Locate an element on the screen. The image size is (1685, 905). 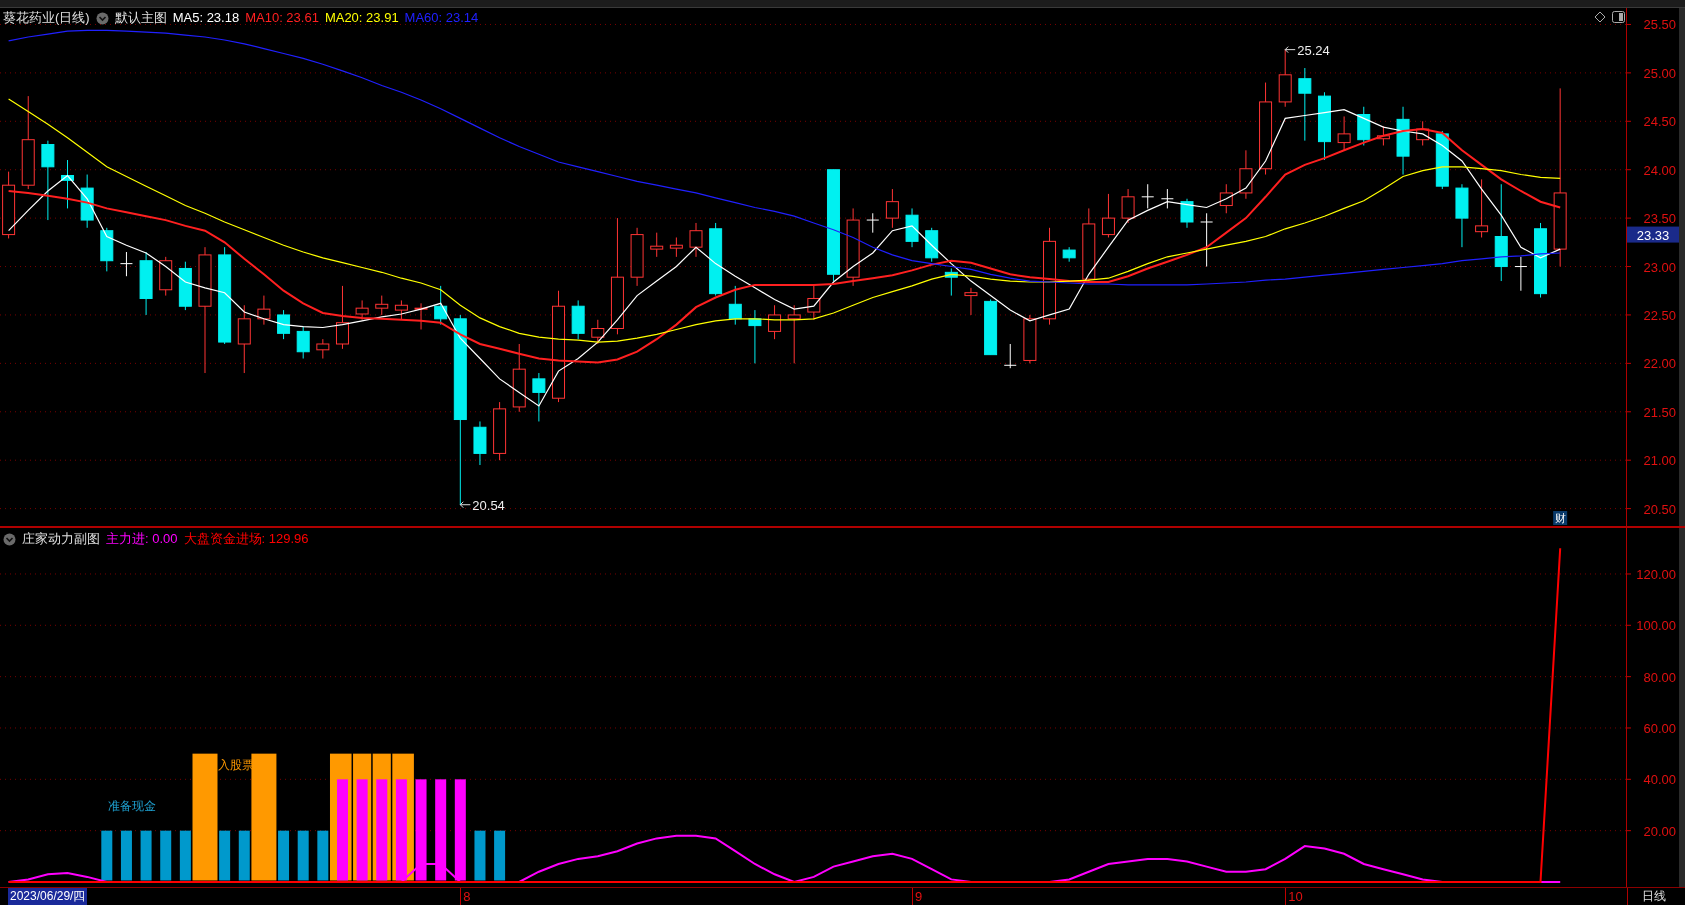
price-tag: 23.33 is located at coordinates (1653, 234).